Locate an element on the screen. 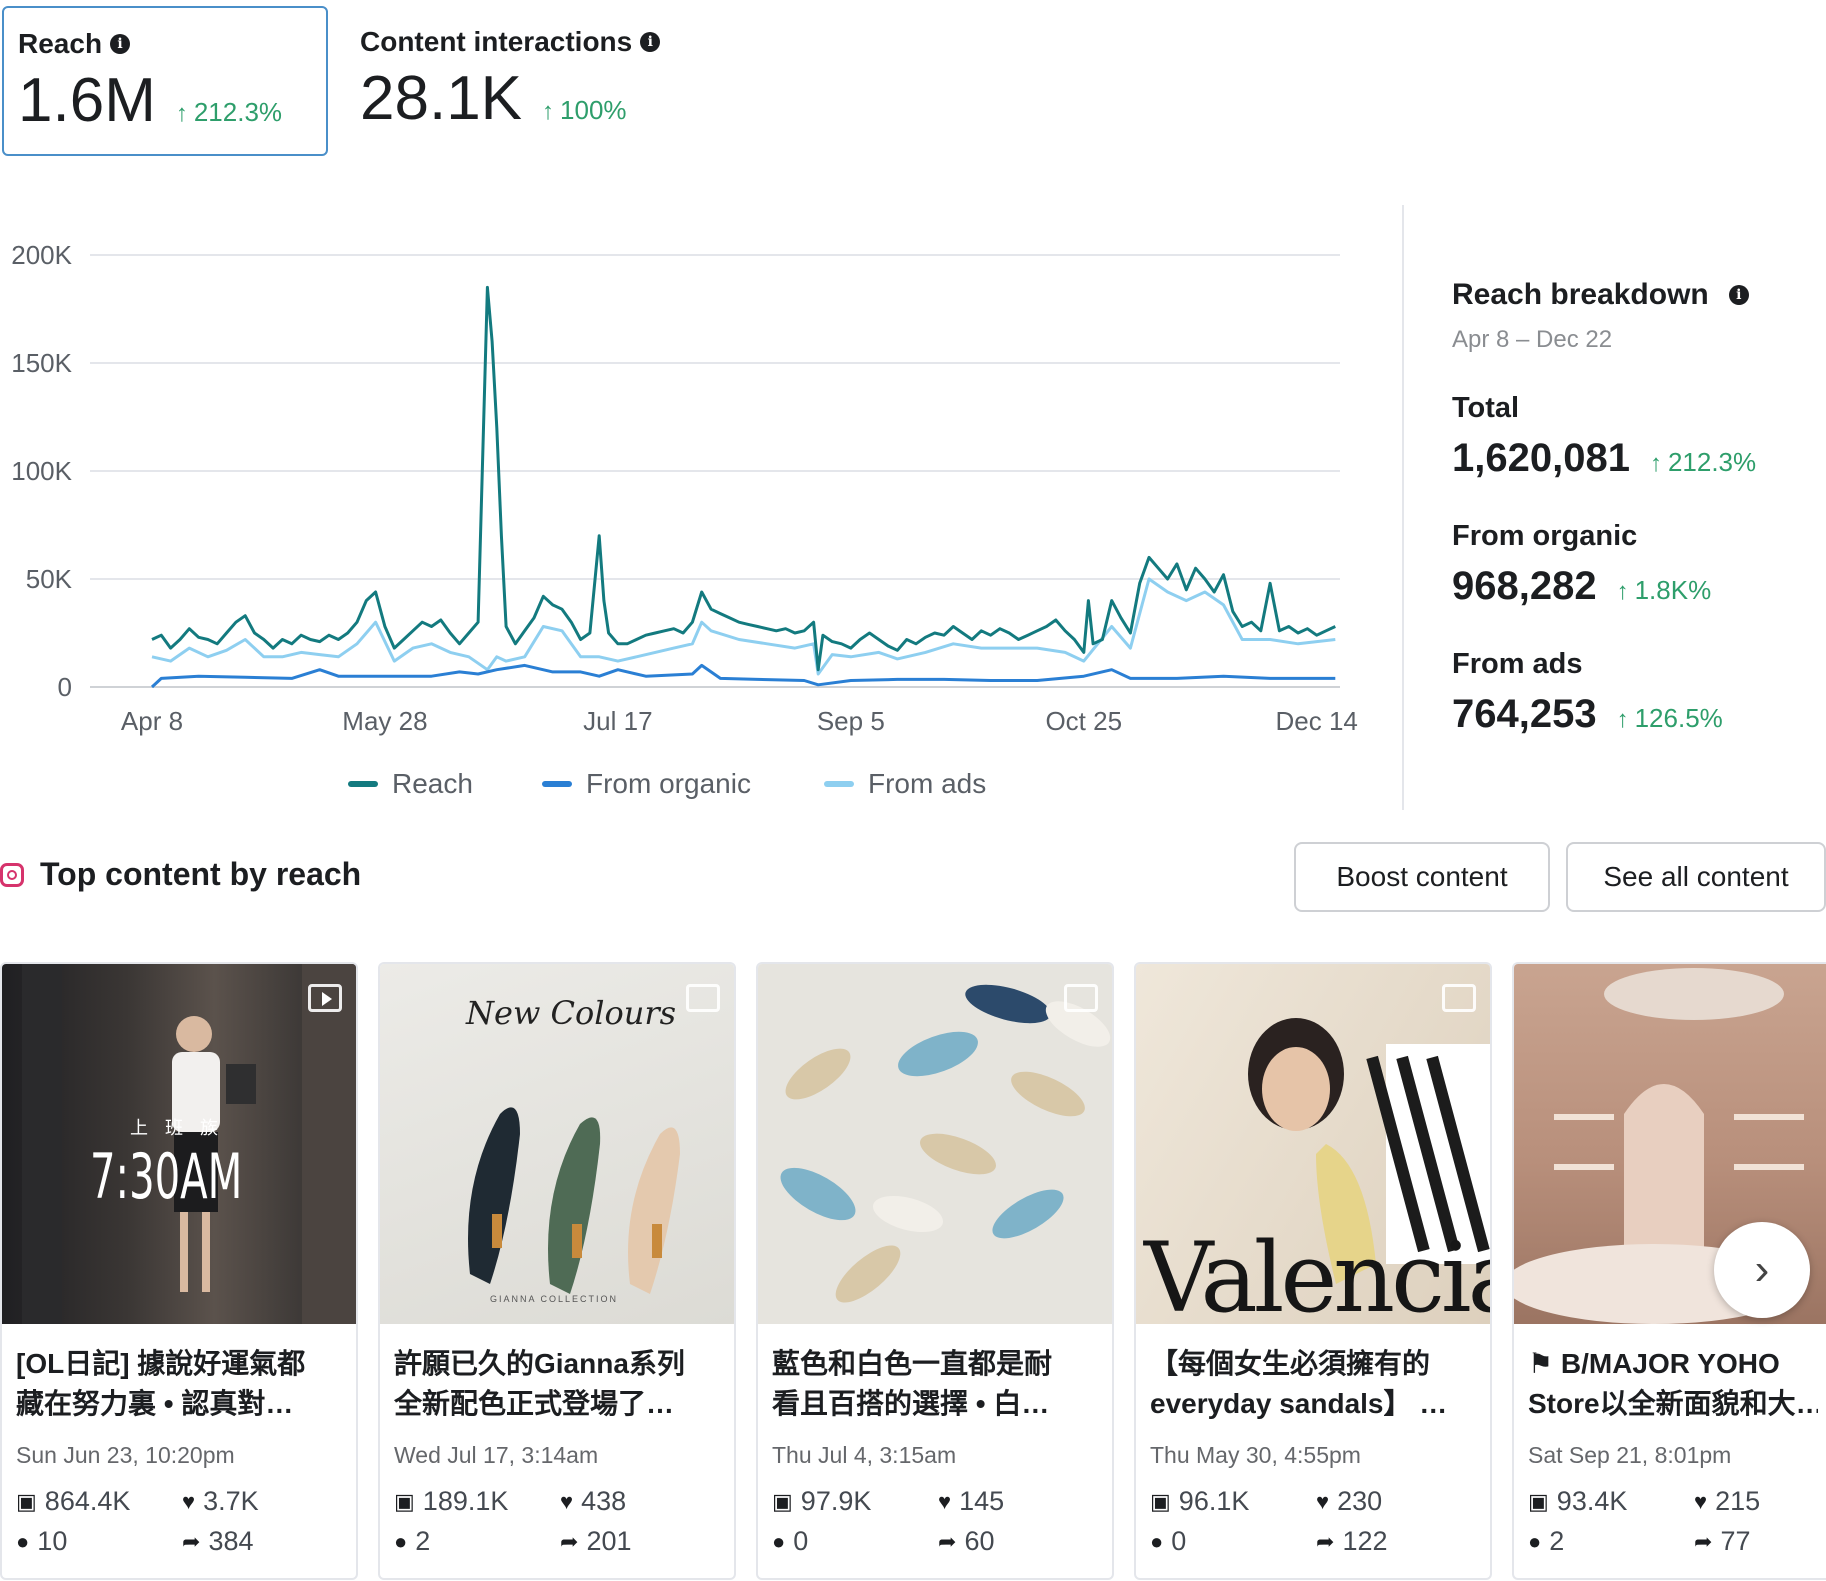  interactions-value: 28.1K is located at coordinates (441, 98).